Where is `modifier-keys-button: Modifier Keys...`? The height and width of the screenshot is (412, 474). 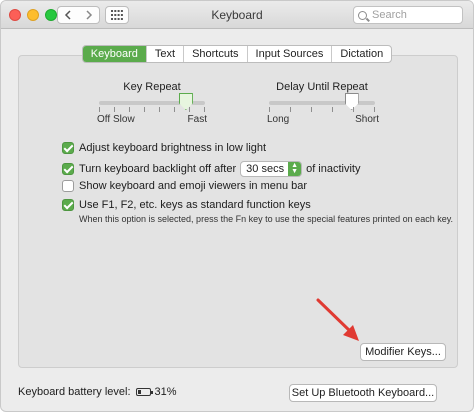 modifier-keys-button: Modifier Keys... is located at coordinates (403, 352).